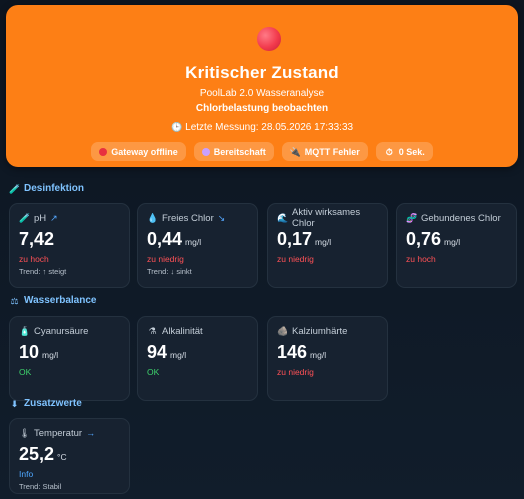 The width and height of the screenshot is (524, 499). Describe the element at coordinates (205, 151) in the screenshot. I see `purple-dot-icon` at that location.